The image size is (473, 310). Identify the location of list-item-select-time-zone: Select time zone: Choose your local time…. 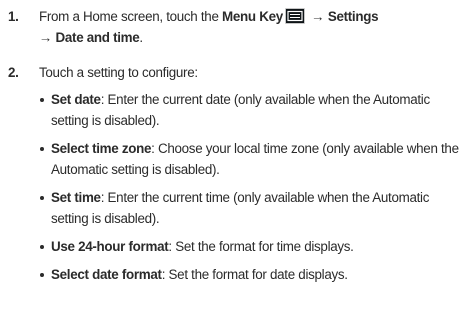
(252, 159).